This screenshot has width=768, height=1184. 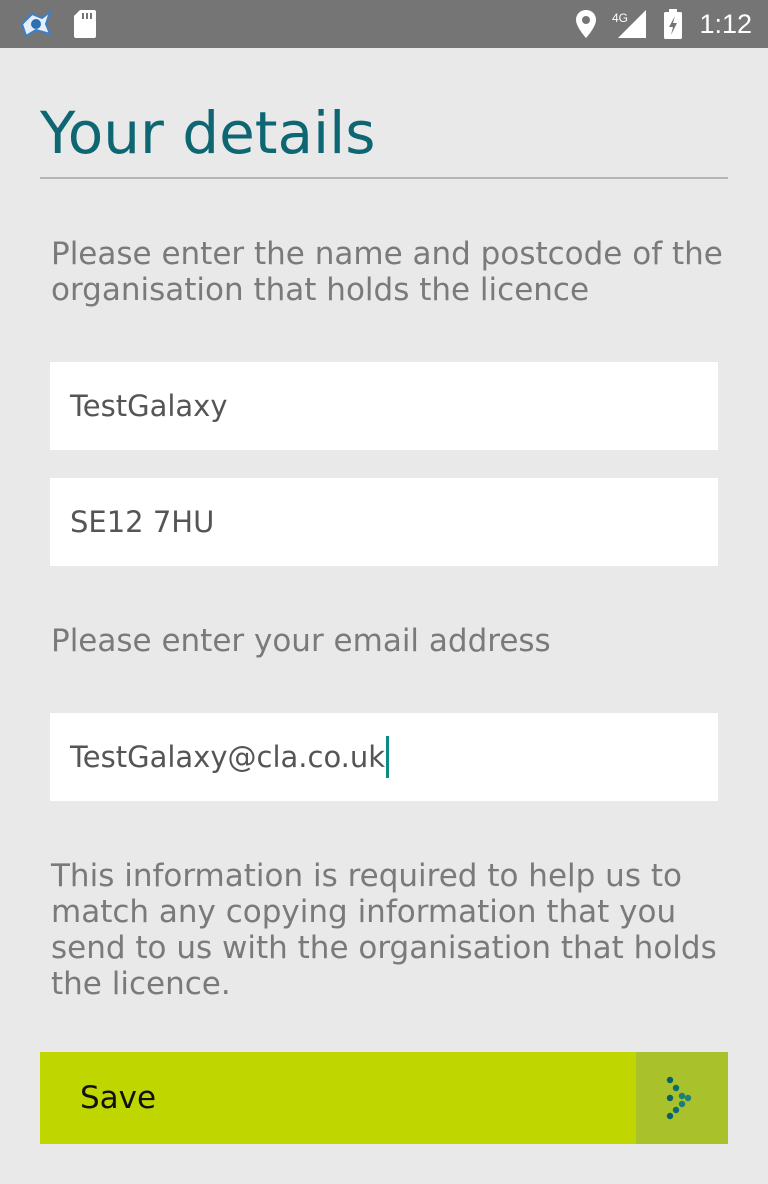 I want to click on postcode-value: SE12 7HU, so click(x=142, y=522).